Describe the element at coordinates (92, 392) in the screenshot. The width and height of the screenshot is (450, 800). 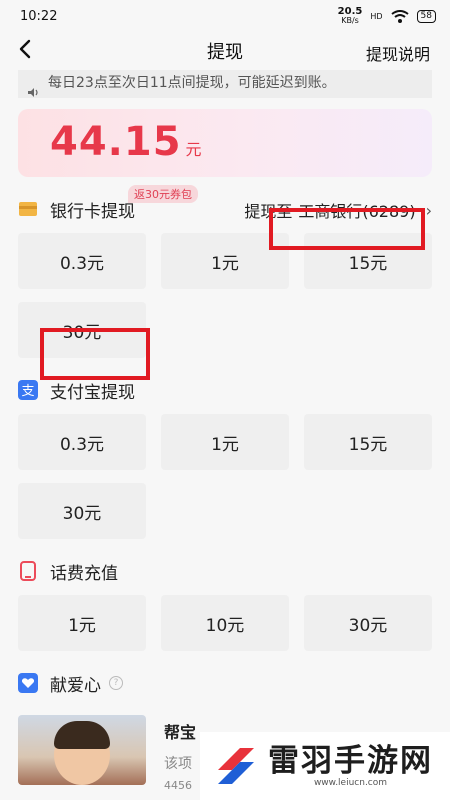
I see `alipay-section-title: 支付宝提现` at that location.